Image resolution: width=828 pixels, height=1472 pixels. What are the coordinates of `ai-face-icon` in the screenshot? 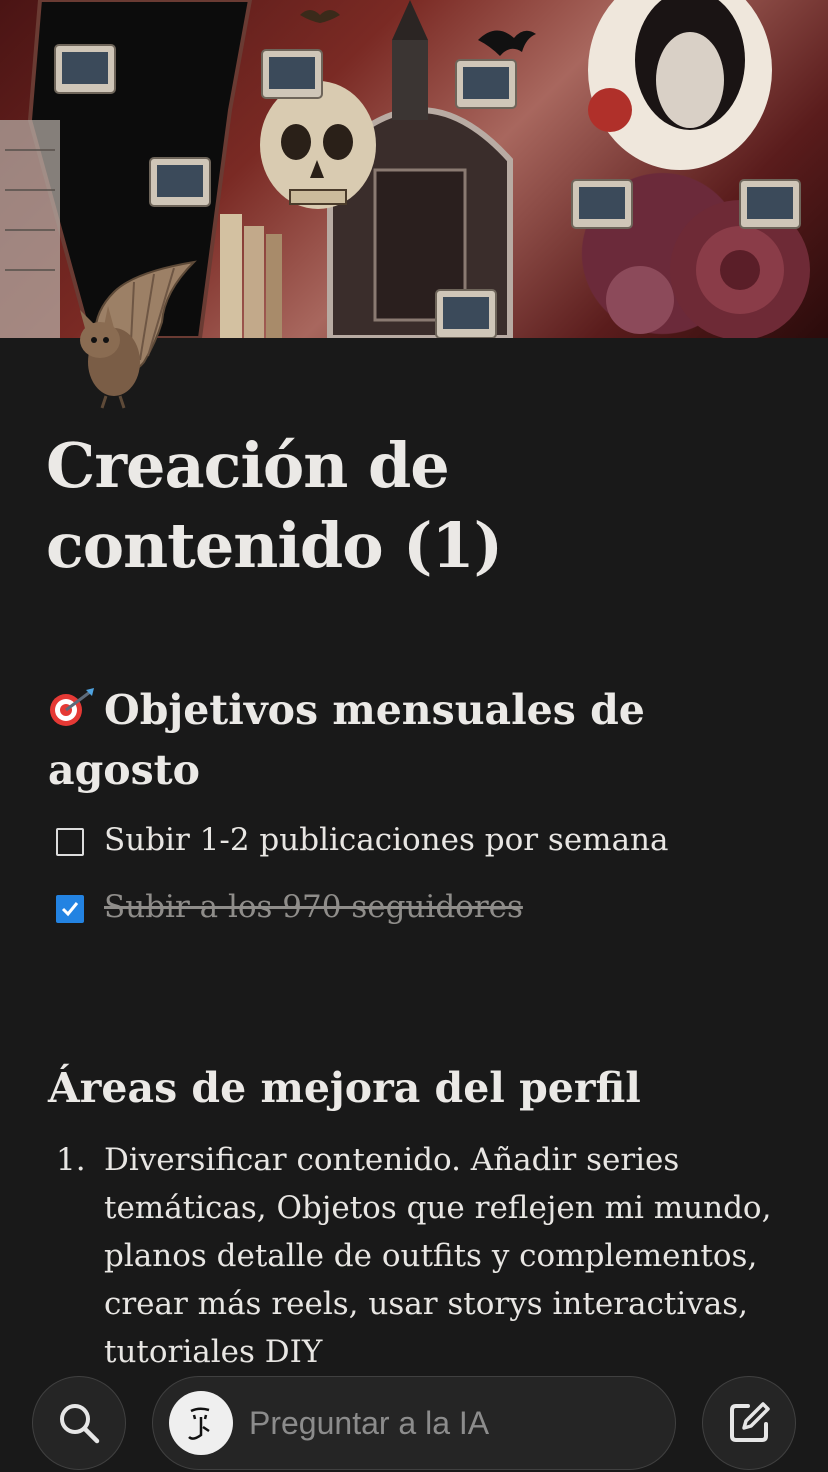 It's located at (201, 1423).